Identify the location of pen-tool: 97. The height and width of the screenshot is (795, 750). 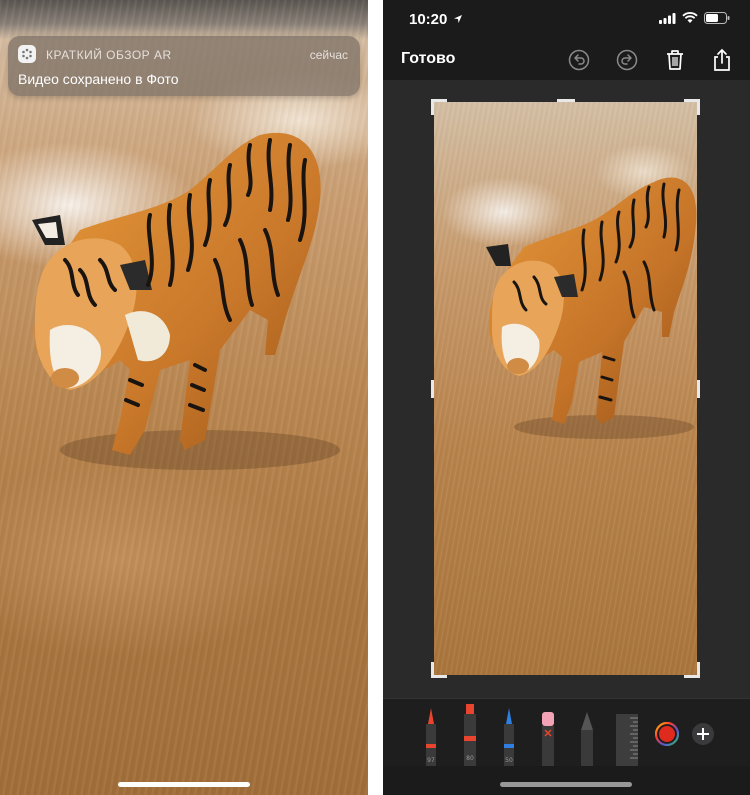
(431, 735).